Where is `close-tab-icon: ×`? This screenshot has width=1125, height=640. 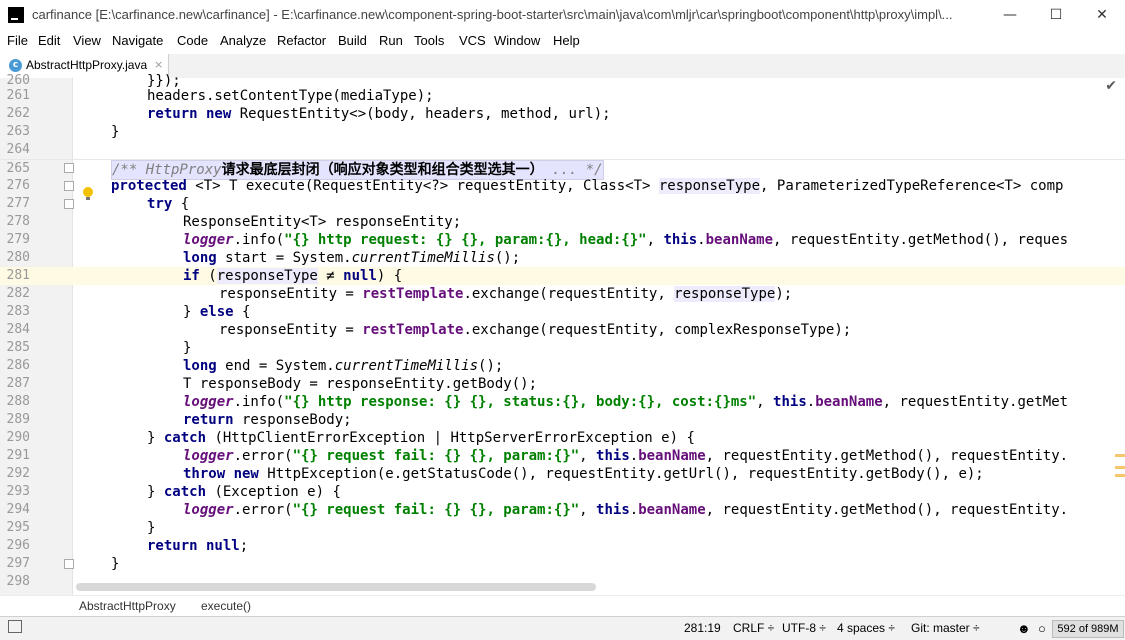 close-tab-icon: × is located at coordinates (158, 64).